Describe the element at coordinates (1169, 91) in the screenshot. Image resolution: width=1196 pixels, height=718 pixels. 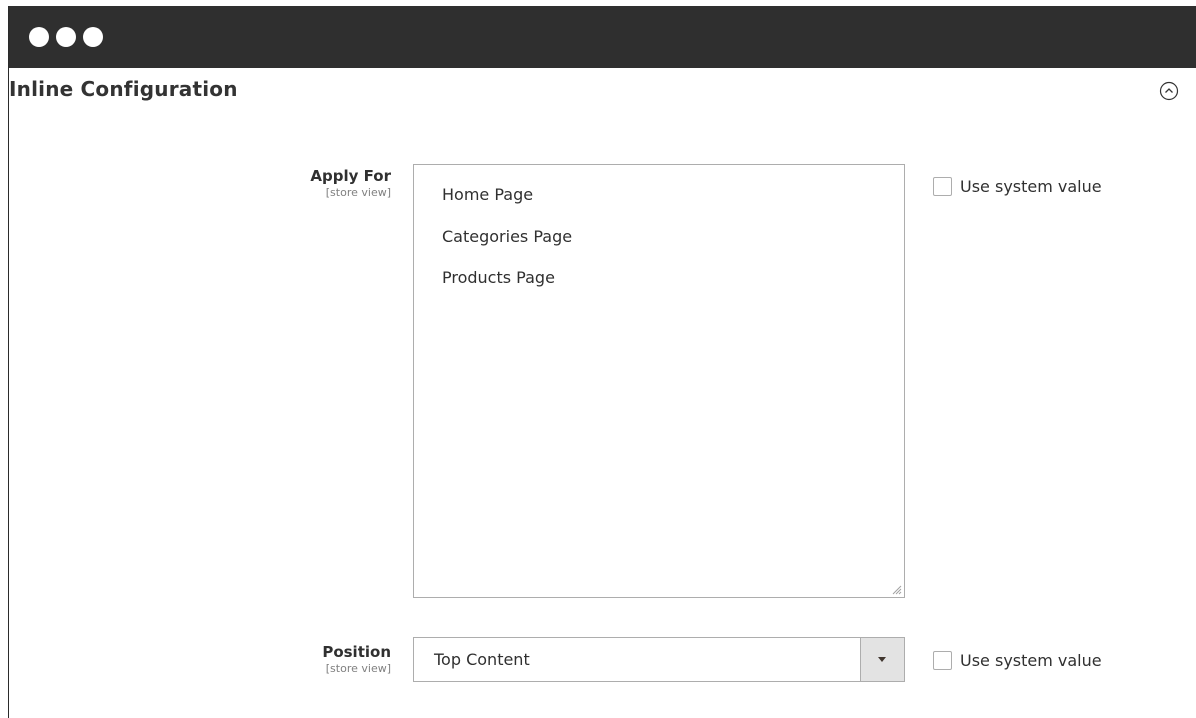
I see `chevron-up-circle-icon` at that location.